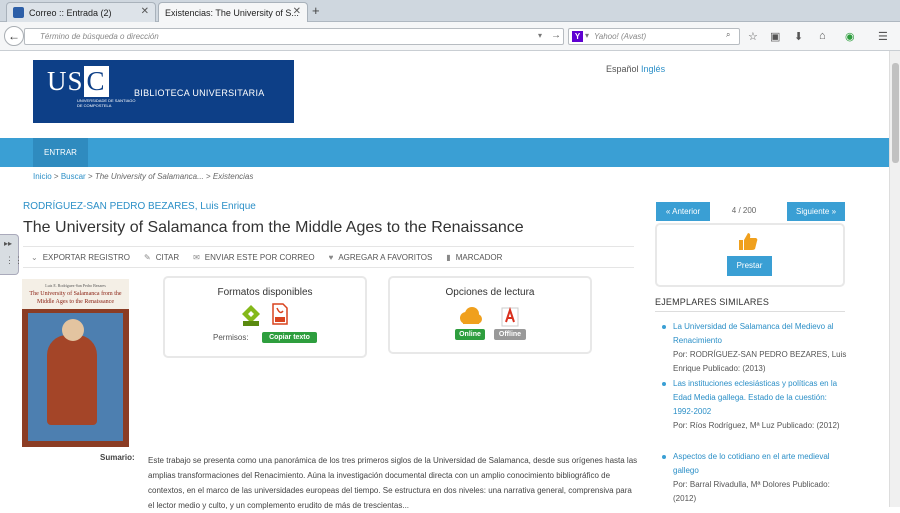  I want to click on language-switcher: Español Inglés, so click(635, 69).